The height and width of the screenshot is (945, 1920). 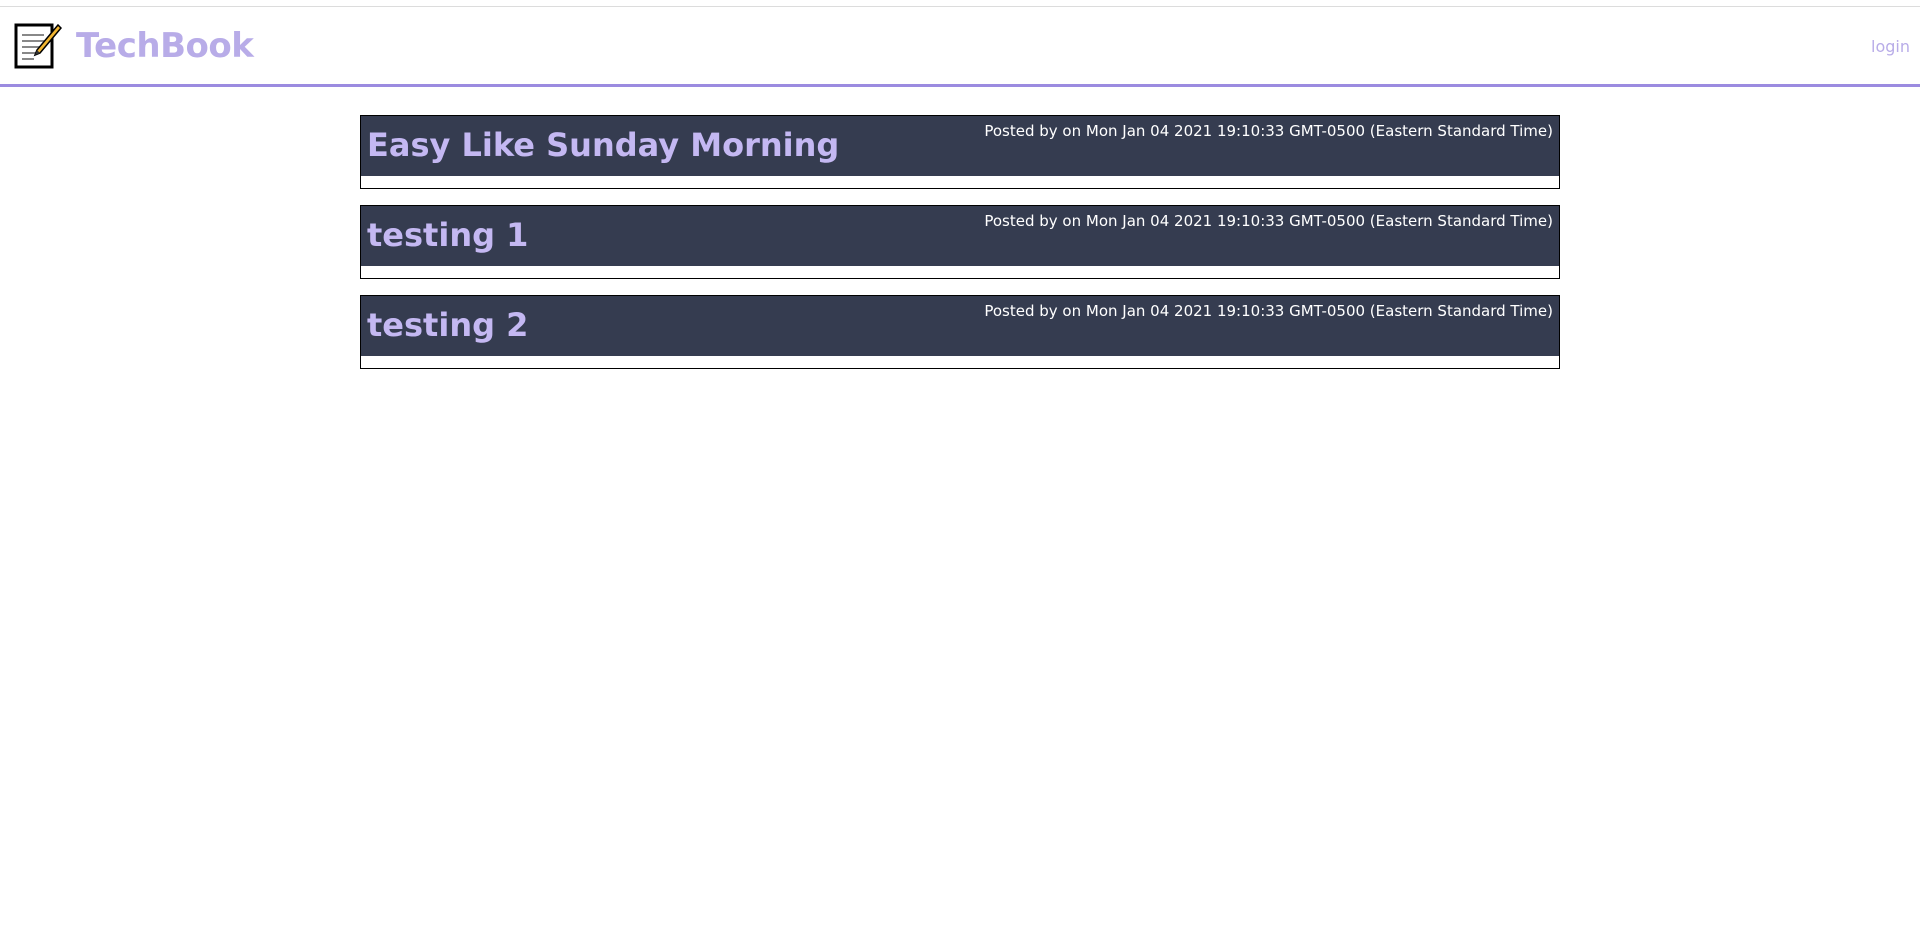 What do you see at coordinates (603, 145) in the screenshot?
I see `post-title: Easy Like Sunday Morning` at bounding box center [603, 145].